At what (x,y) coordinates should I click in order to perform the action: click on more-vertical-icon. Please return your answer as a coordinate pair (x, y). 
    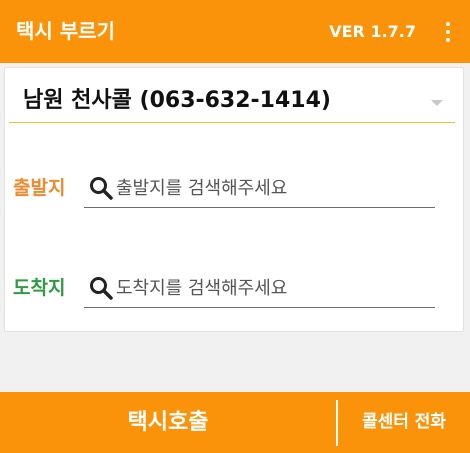
    Looking at the image, I should click on (448, 32).